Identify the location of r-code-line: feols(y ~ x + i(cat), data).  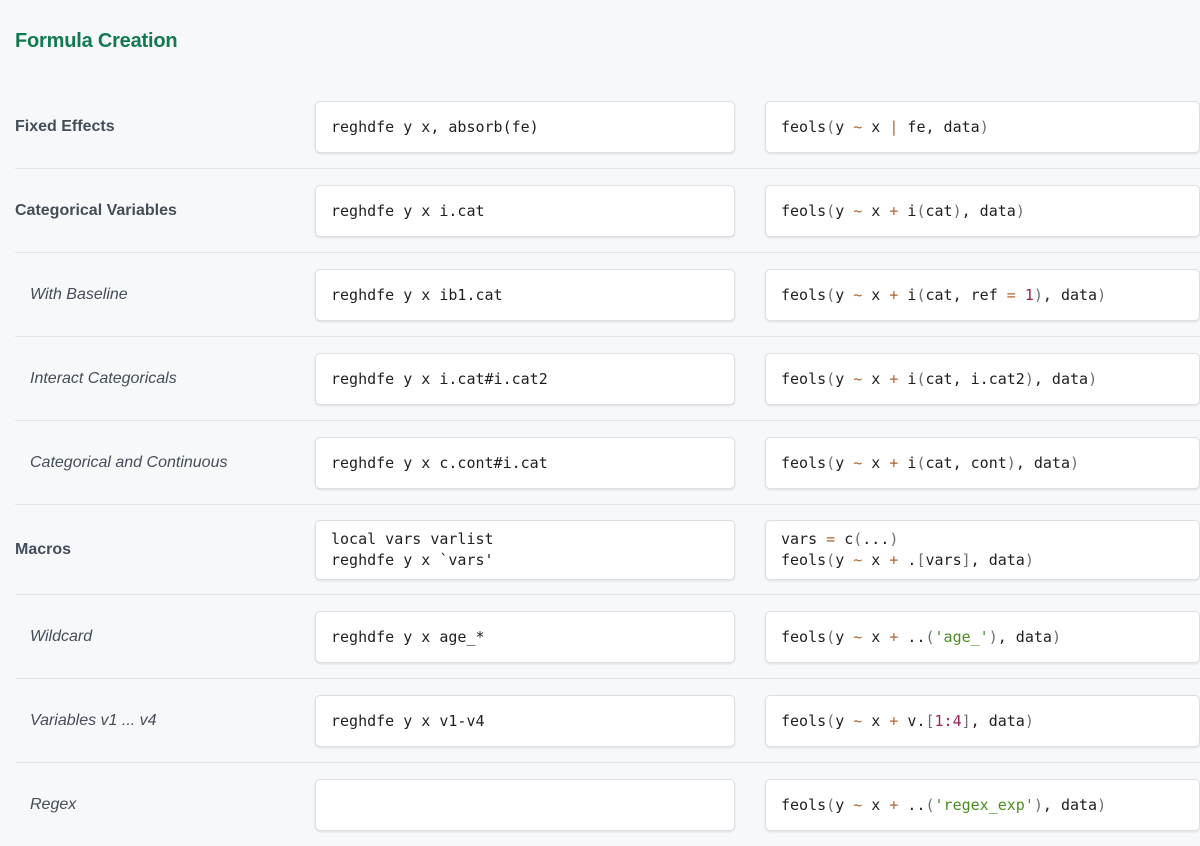
(990, 211).